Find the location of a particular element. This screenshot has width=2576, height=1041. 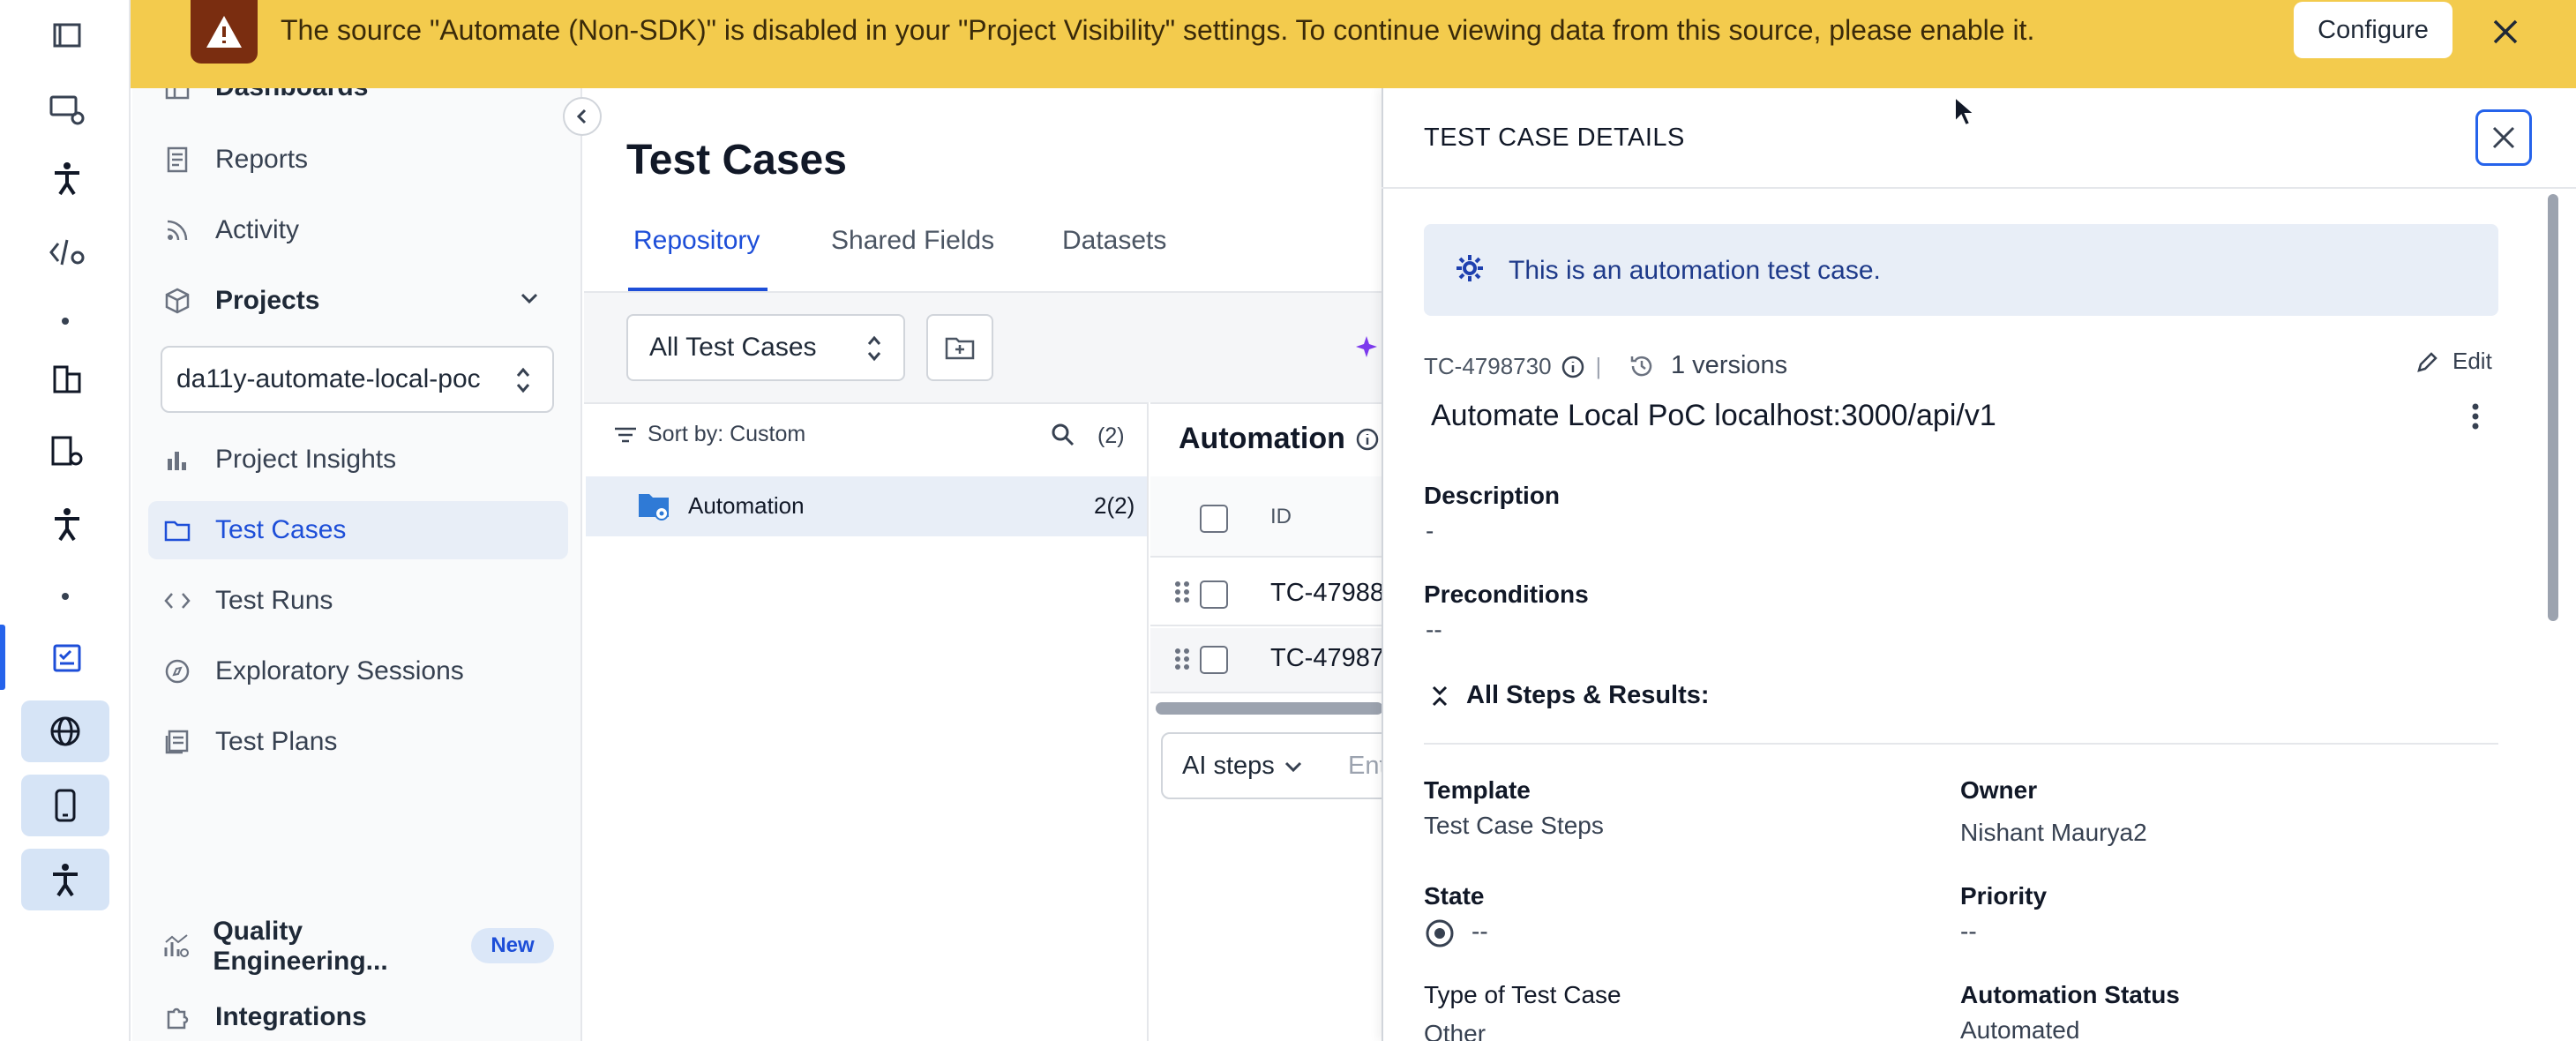

tab-shared-fields: Shared Fields is located at coordinates (912, 241).